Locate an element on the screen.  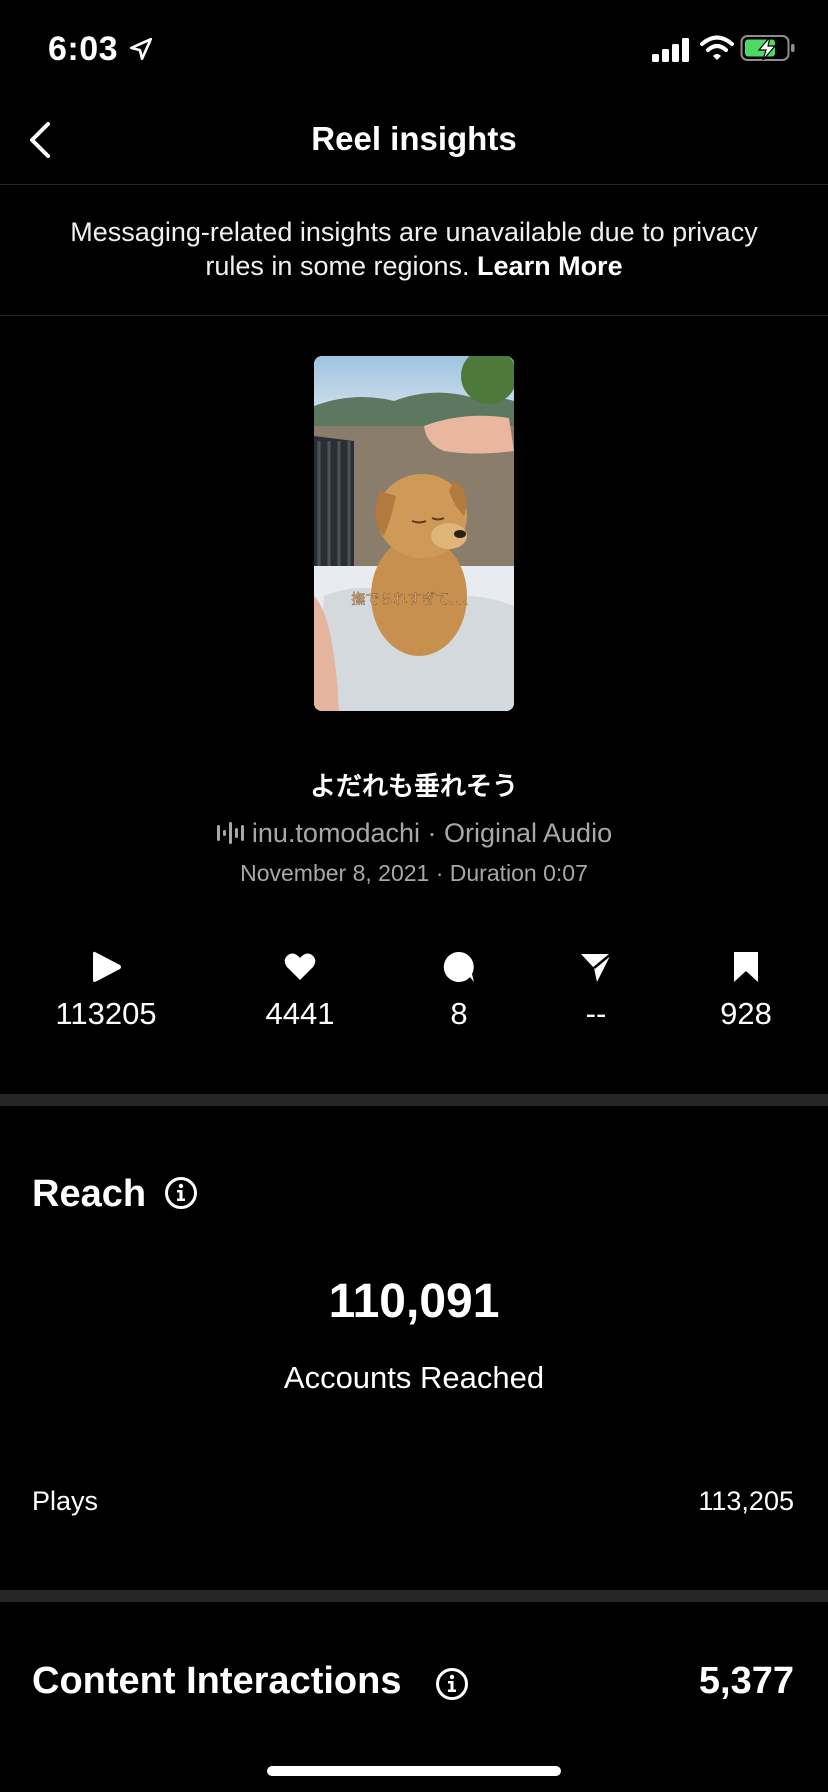
plays-value: 113,205 is located at coordinates (746, 1501).